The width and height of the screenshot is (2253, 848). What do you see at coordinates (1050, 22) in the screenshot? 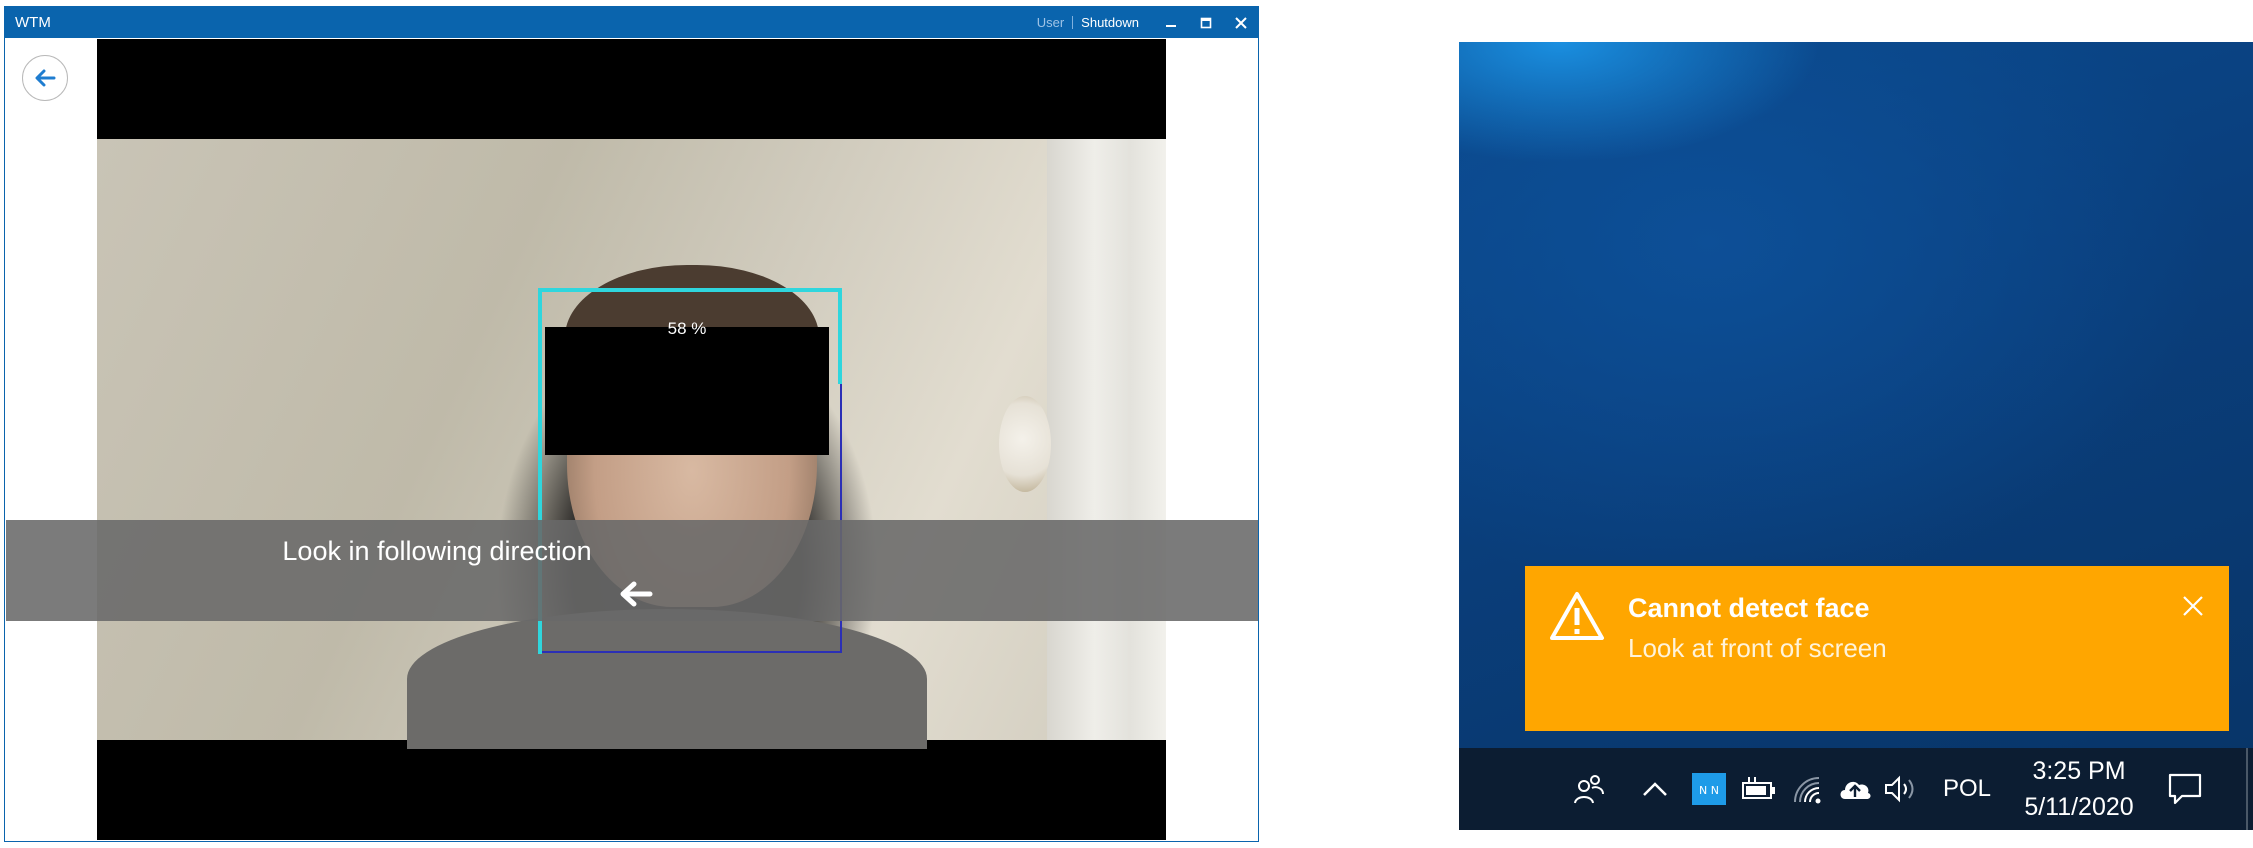
I see `user-link: User` at bounding box center [1050, 22].